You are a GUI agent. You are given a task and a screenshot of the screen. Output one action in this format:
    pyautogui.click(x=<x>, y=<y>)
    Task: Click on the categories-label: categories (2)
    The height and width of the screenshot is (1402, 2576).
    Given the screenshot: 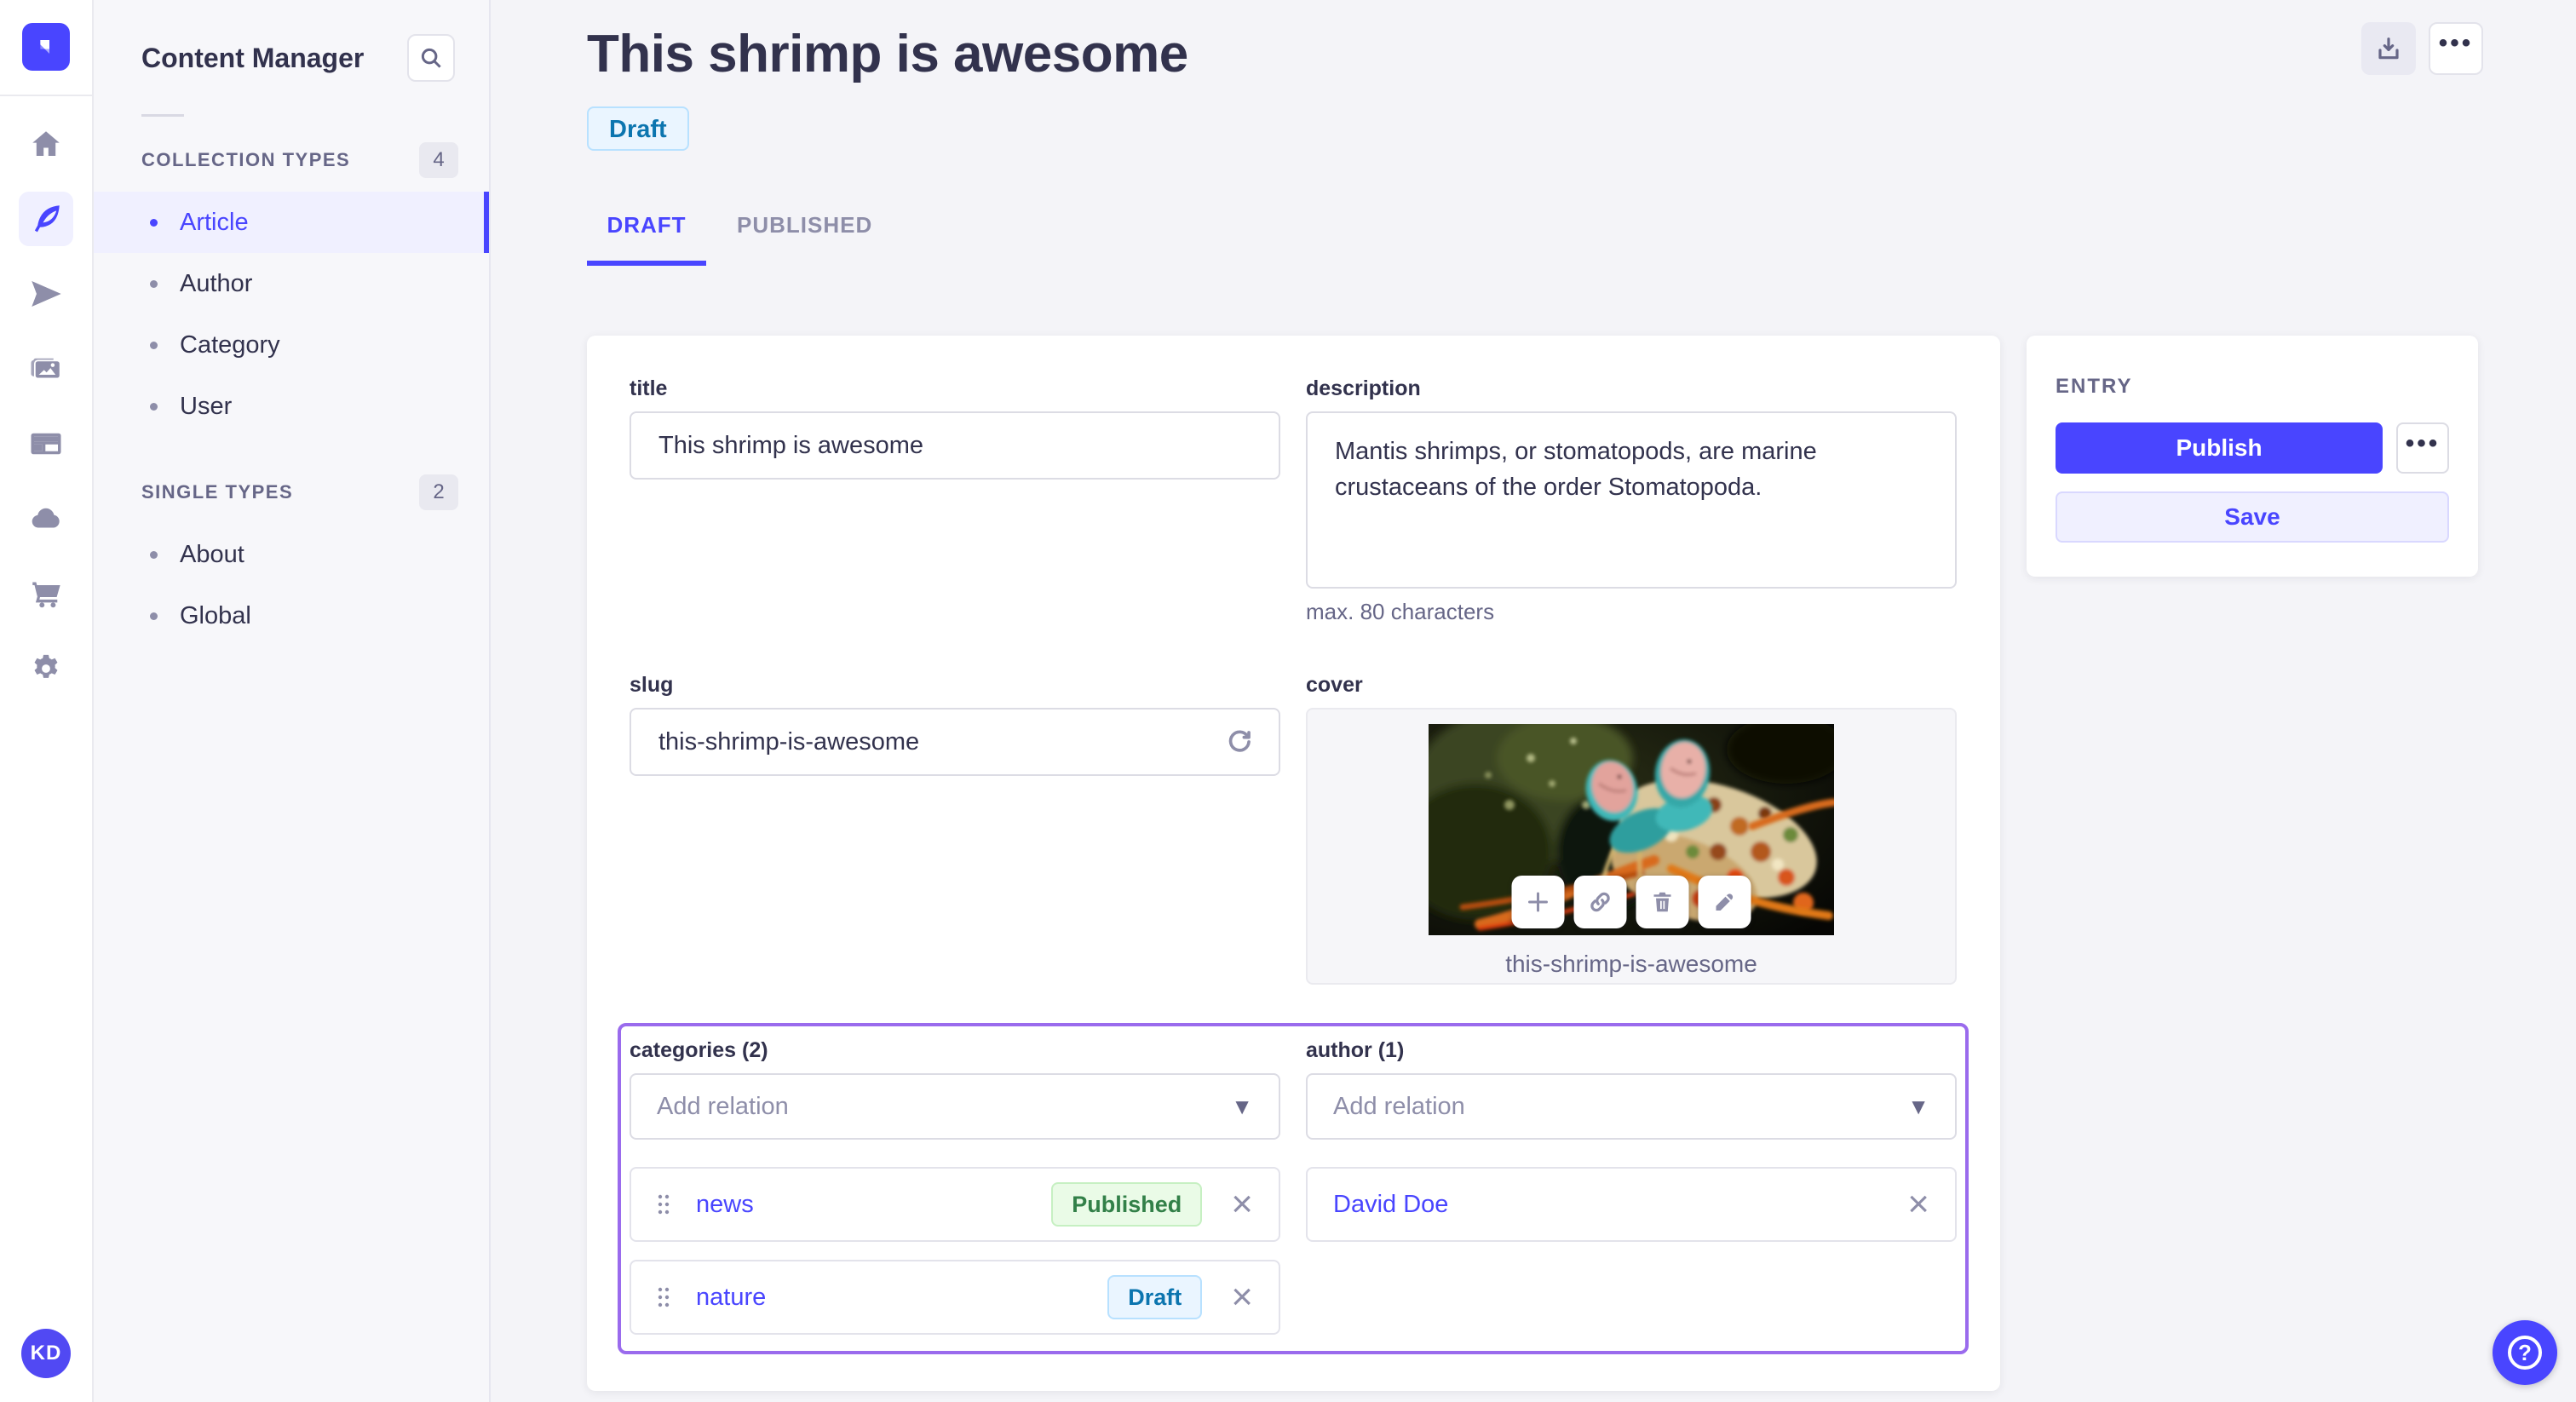 What is the action you would take?
    pyautogui.click(x=699, y=1050)
    